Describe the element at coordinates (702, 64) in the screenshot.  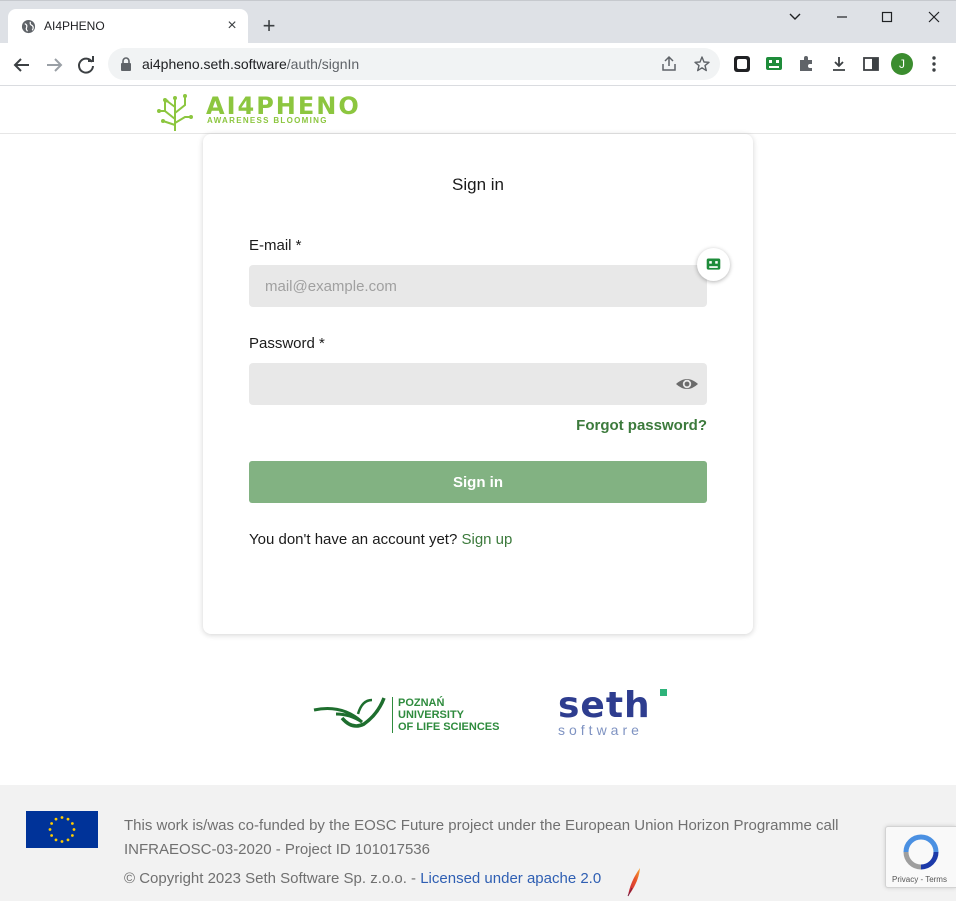
I see `bookmark-star-icon` at that location.